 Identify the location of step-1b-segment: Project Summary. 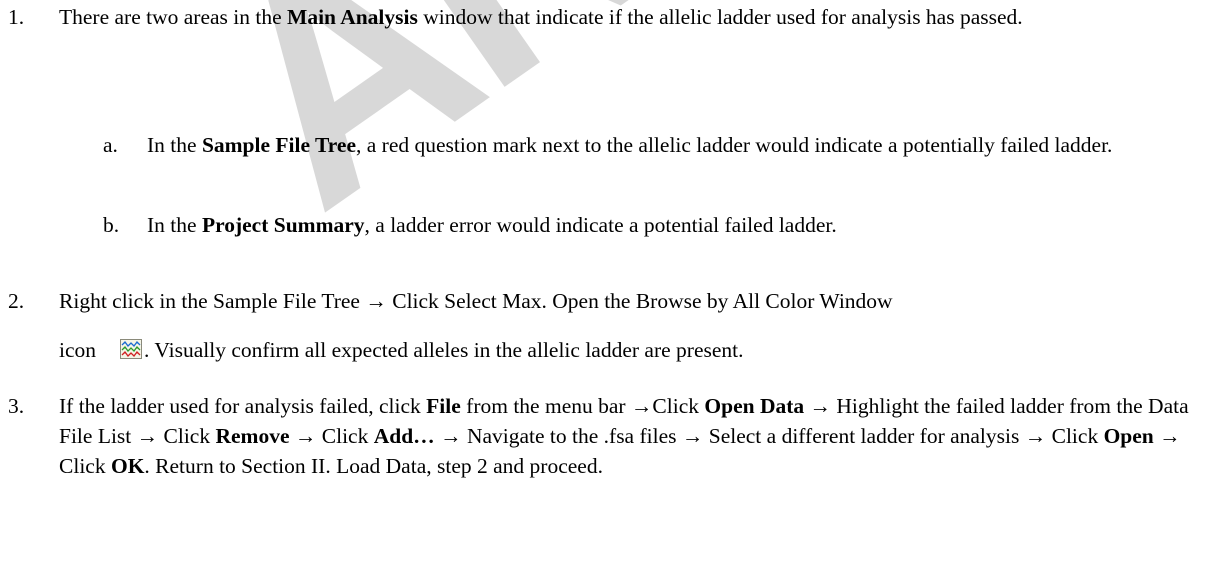
(283, 225).